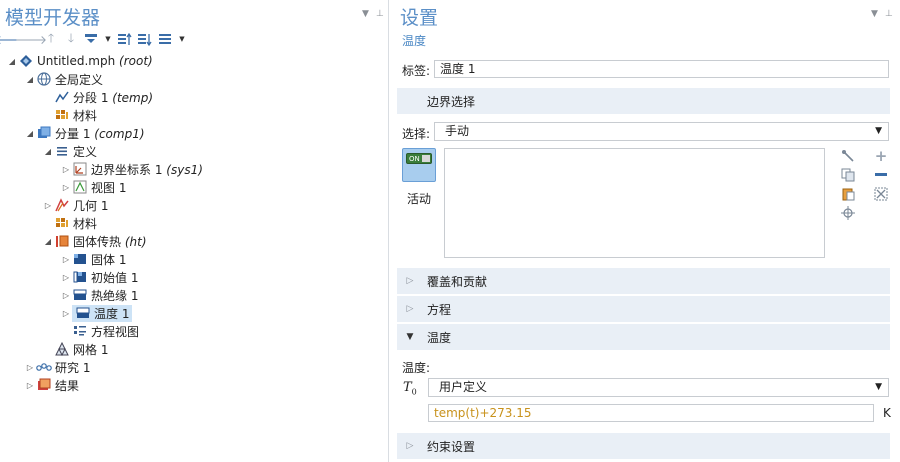  Describe the element at coordinates (194, 61) in the screenshot. I see `tree-item-root: ◢ Untitled.mph (root)` at that location.